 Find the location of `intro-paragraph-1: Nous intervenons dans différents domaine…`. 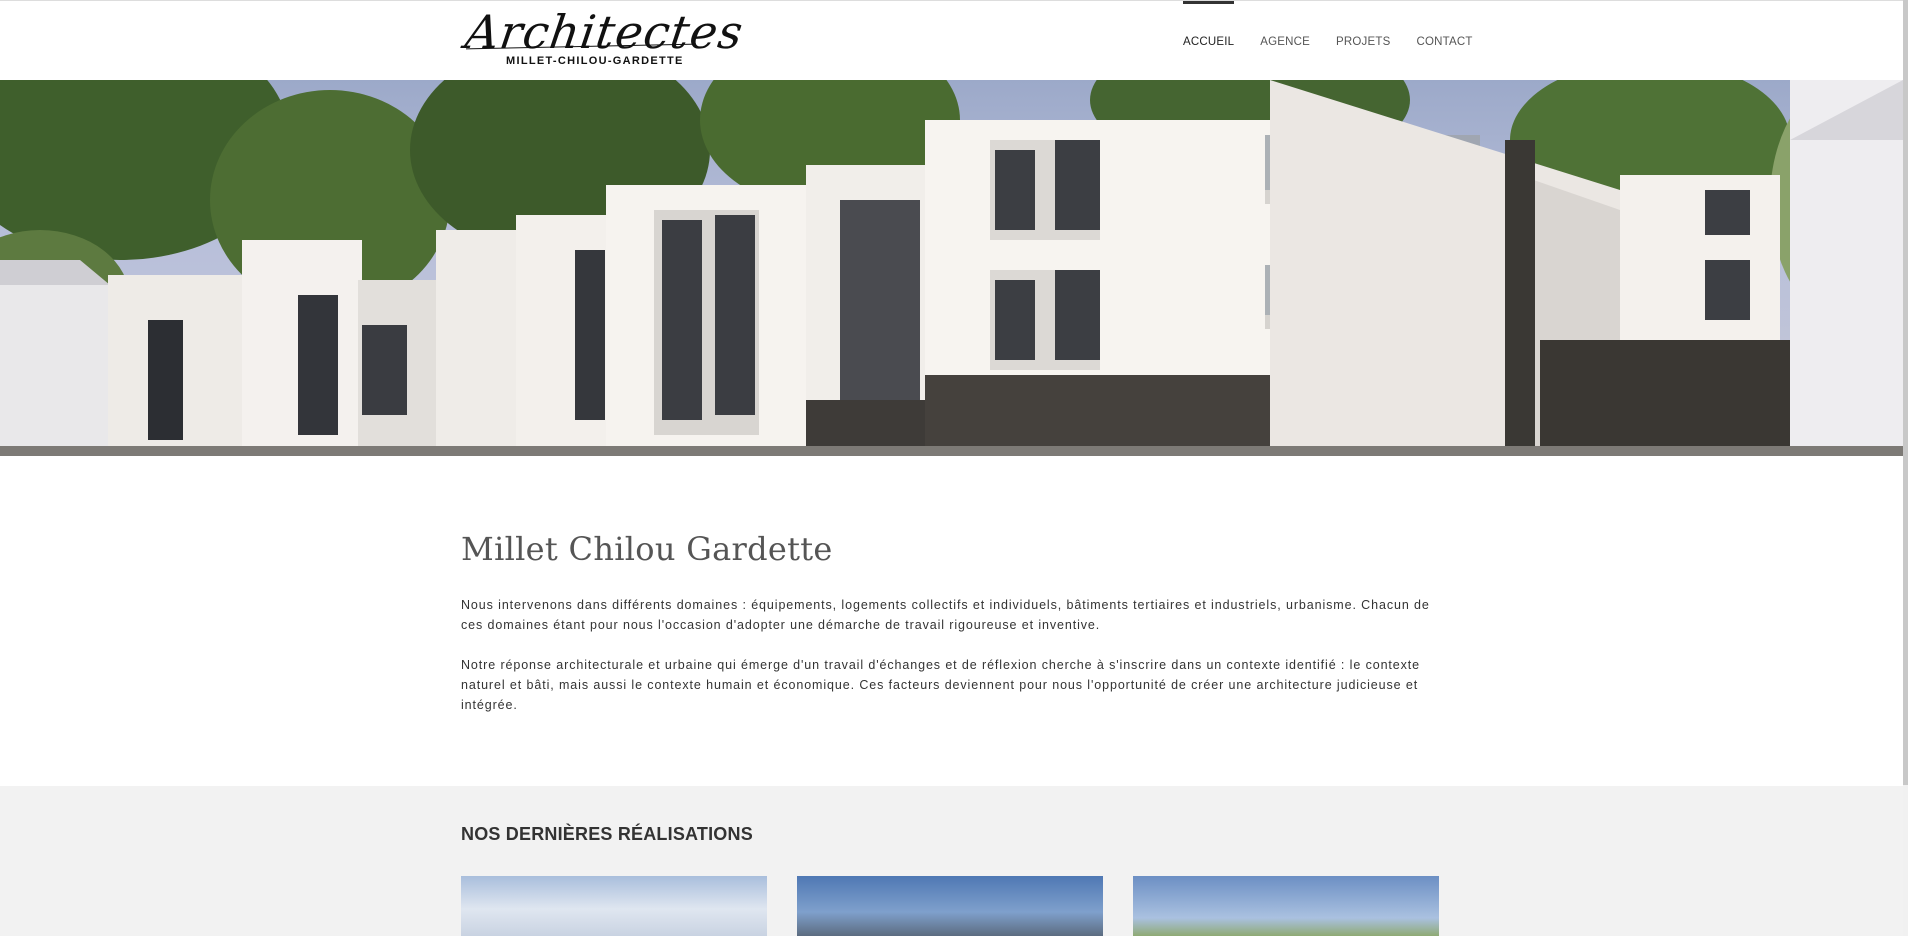

intro-paragraph-1: Nous intervenons dans différents domaine… is located at coordinates (945, 615).